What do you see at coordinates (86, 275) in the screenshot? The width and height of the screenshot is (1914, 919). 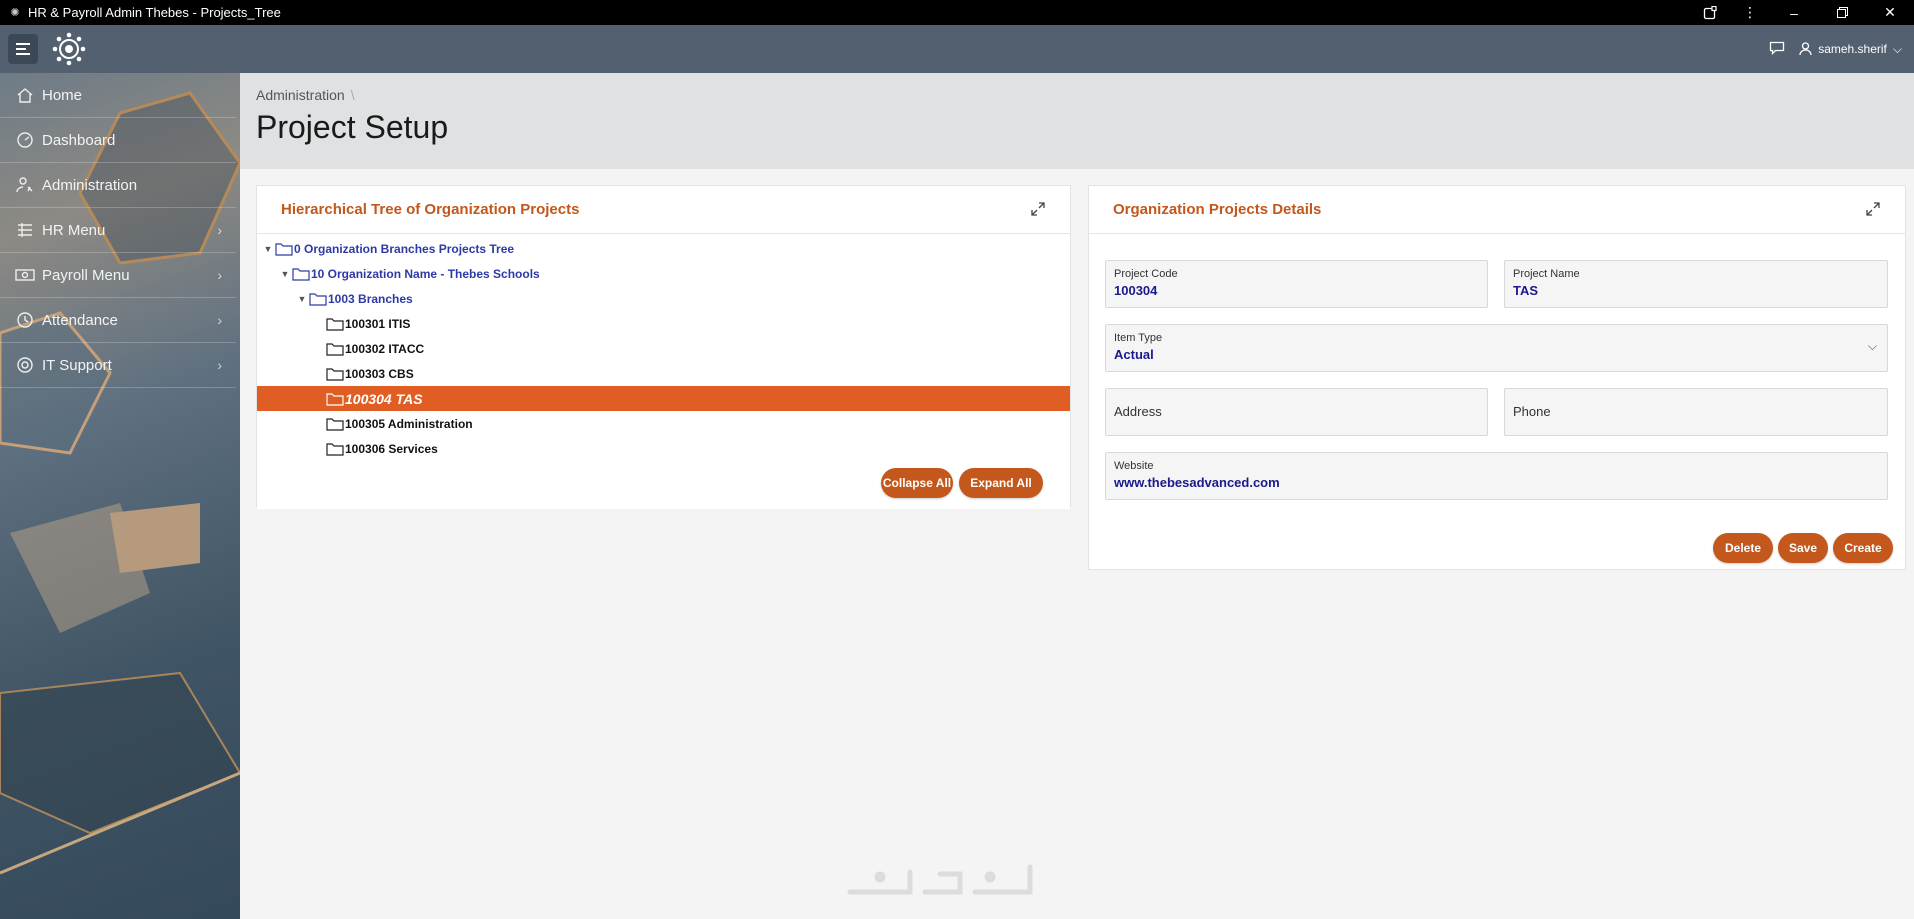 I see `sidebar-item-label: Payroll Menu` at bounding box center [86, 275].